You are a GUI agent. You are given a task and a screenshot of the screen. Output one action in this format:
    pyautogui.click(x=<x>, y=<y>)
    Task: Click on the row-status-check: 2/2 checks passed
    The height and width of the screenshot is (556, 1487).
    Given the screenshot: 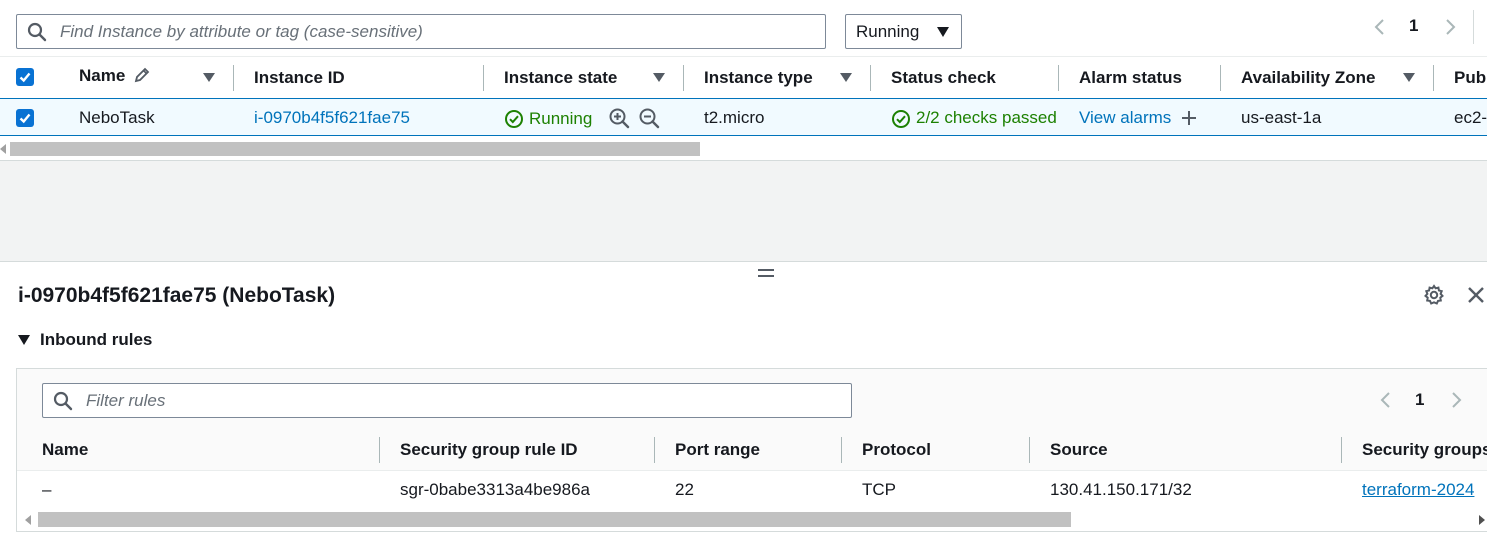 What is the action you would take?
    pyautogui.click(x=986, y=117)
    